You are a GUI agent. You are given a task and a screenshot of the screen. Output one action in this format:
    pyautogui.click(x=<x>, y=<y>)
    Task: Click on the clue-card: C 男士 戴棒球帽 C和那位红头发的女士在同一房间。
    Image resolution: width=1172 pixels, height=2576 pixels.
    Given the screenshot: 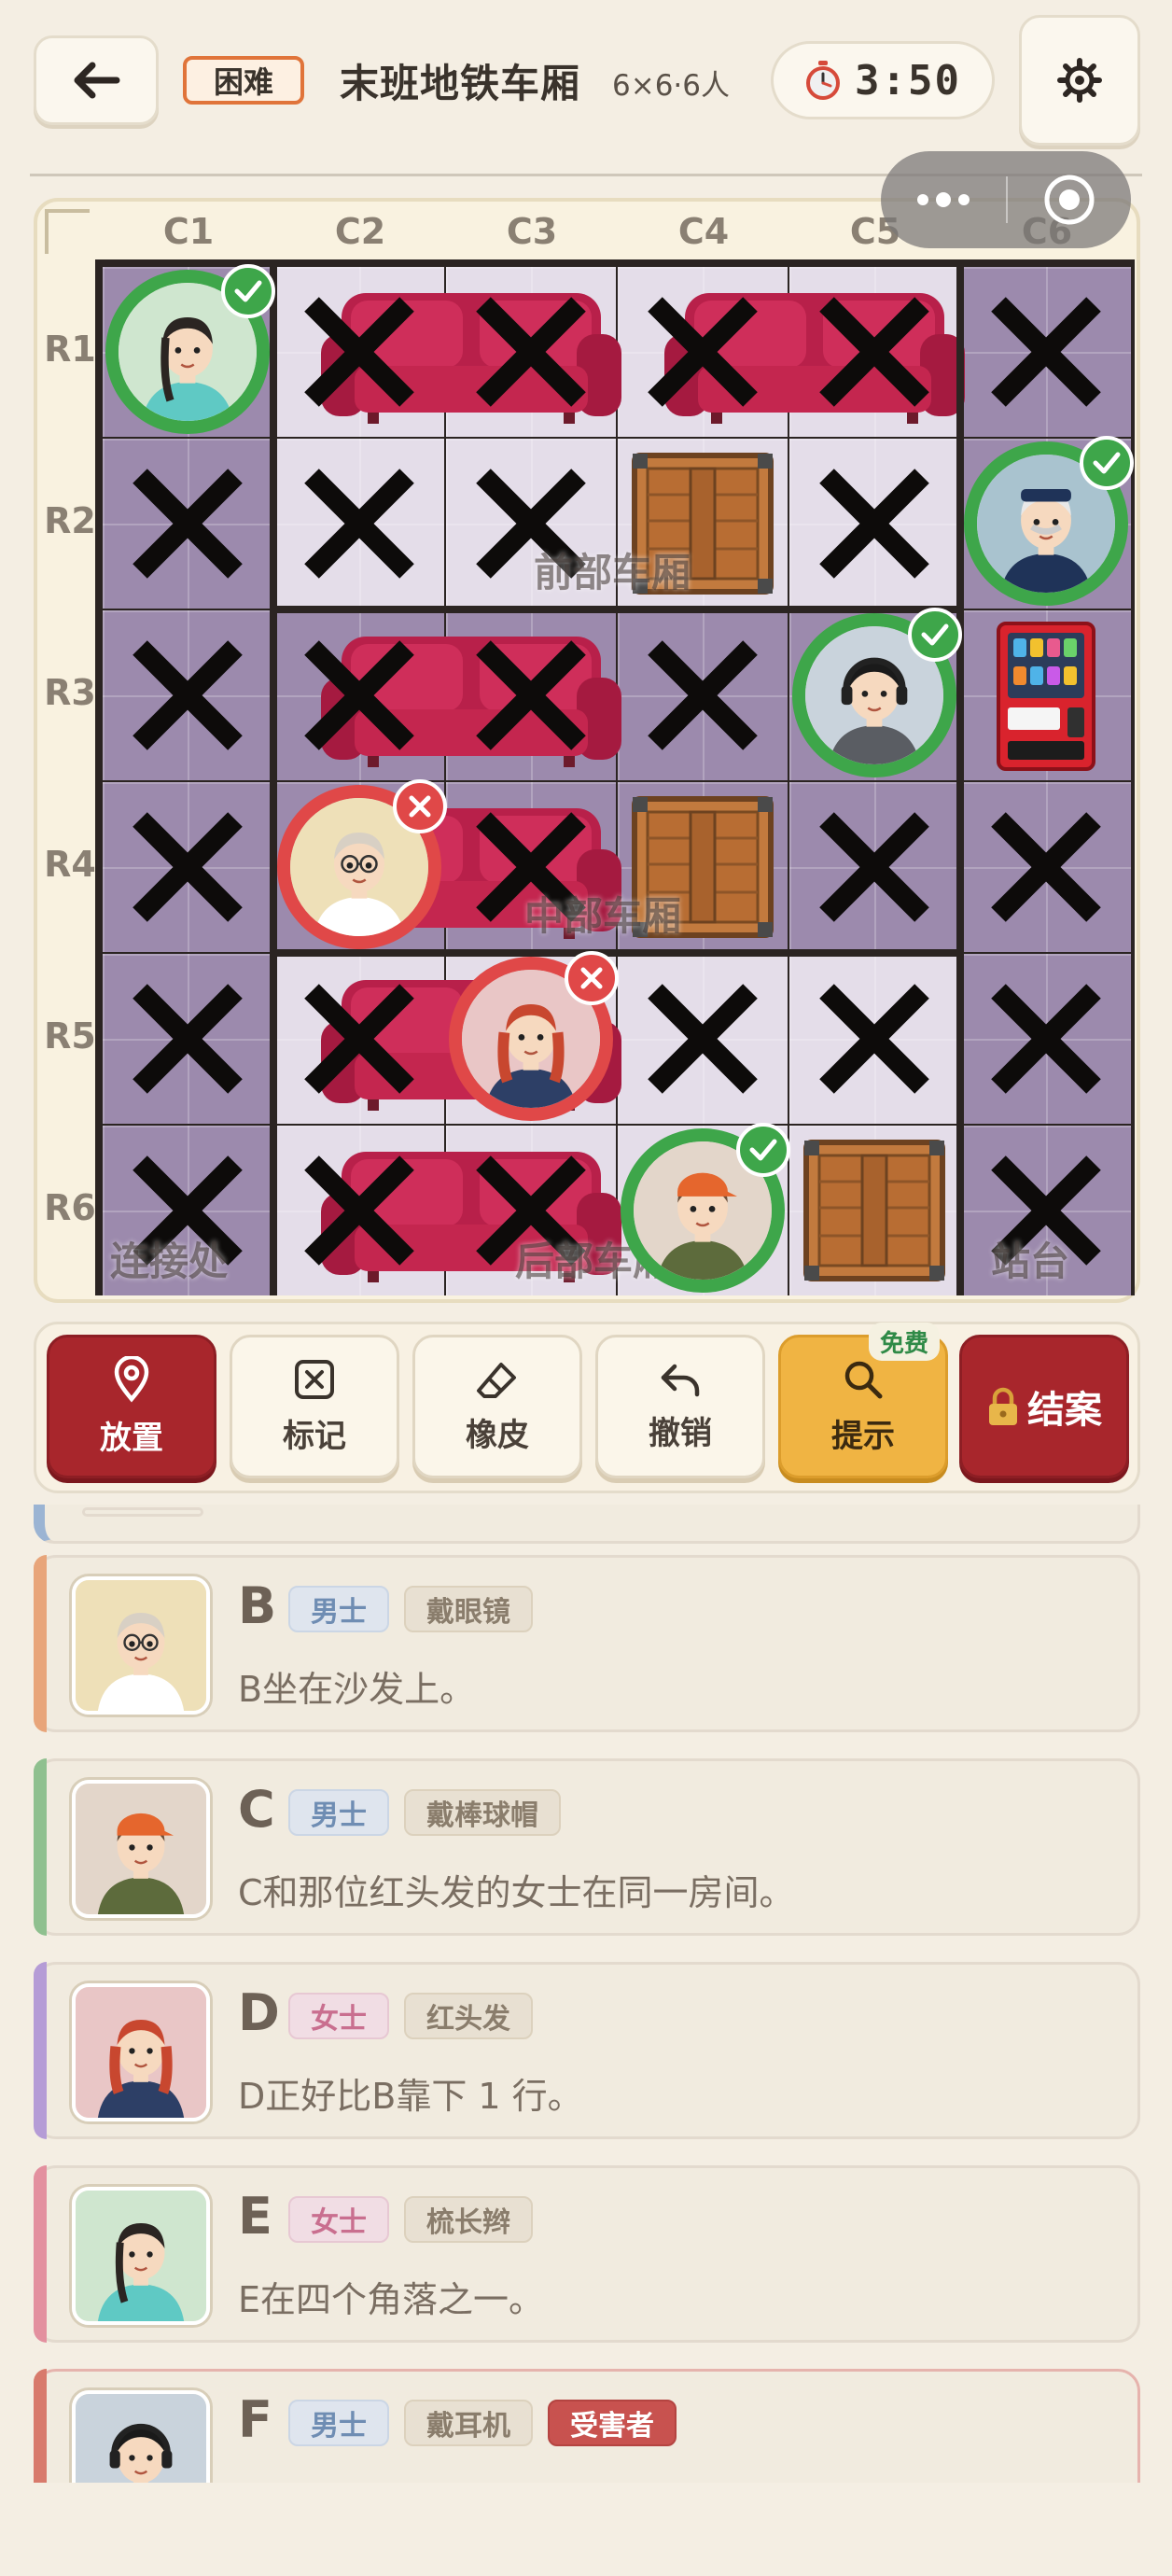 What is the action you would take?
    pyautogui.click(x=587, y=1847)
    